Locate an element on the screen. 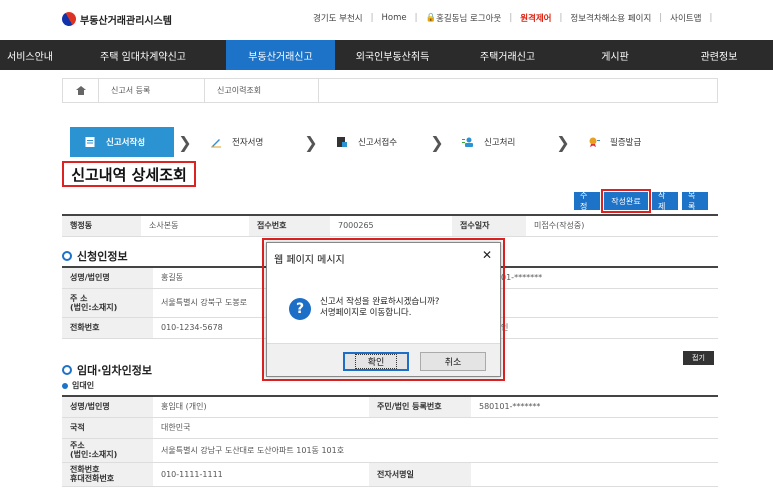 The width and height of the screenshot is (773, 502). complete-button: 작성완료 is located at coordinates (626, 201).